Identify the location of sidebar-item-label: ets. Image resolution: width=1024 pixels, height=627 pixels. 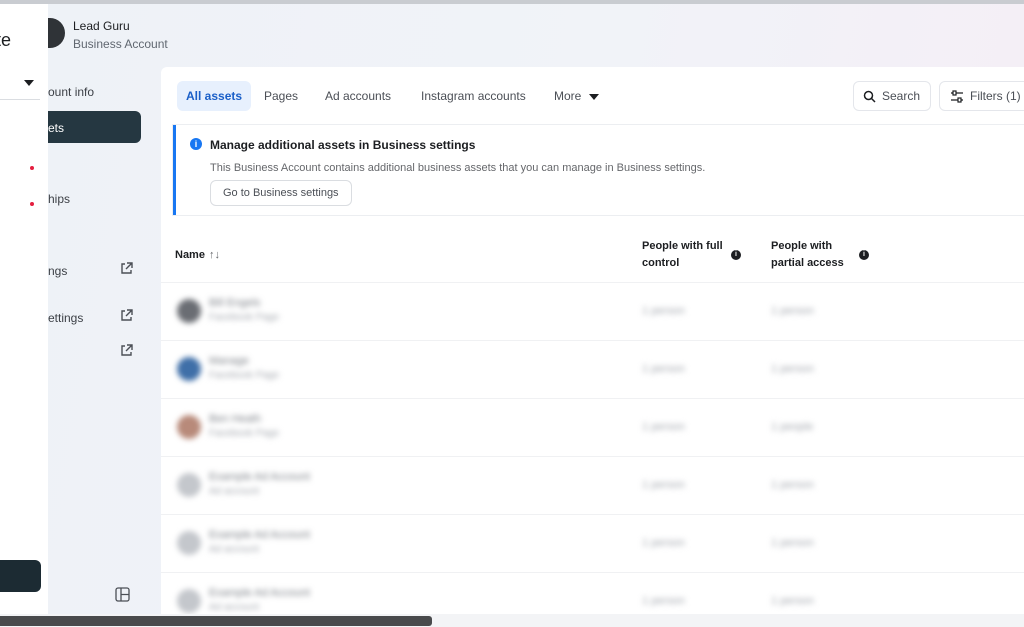
(56, 128).